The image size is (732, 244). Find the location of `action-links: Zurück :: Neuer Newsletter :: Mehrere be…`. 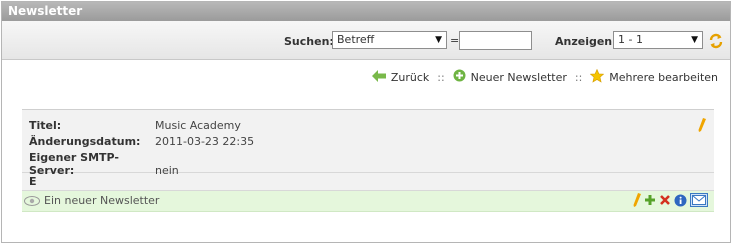

action-links: Zurück :: Neuer Newsletter :: Mehrere be… is located at coordinates (544, 77).